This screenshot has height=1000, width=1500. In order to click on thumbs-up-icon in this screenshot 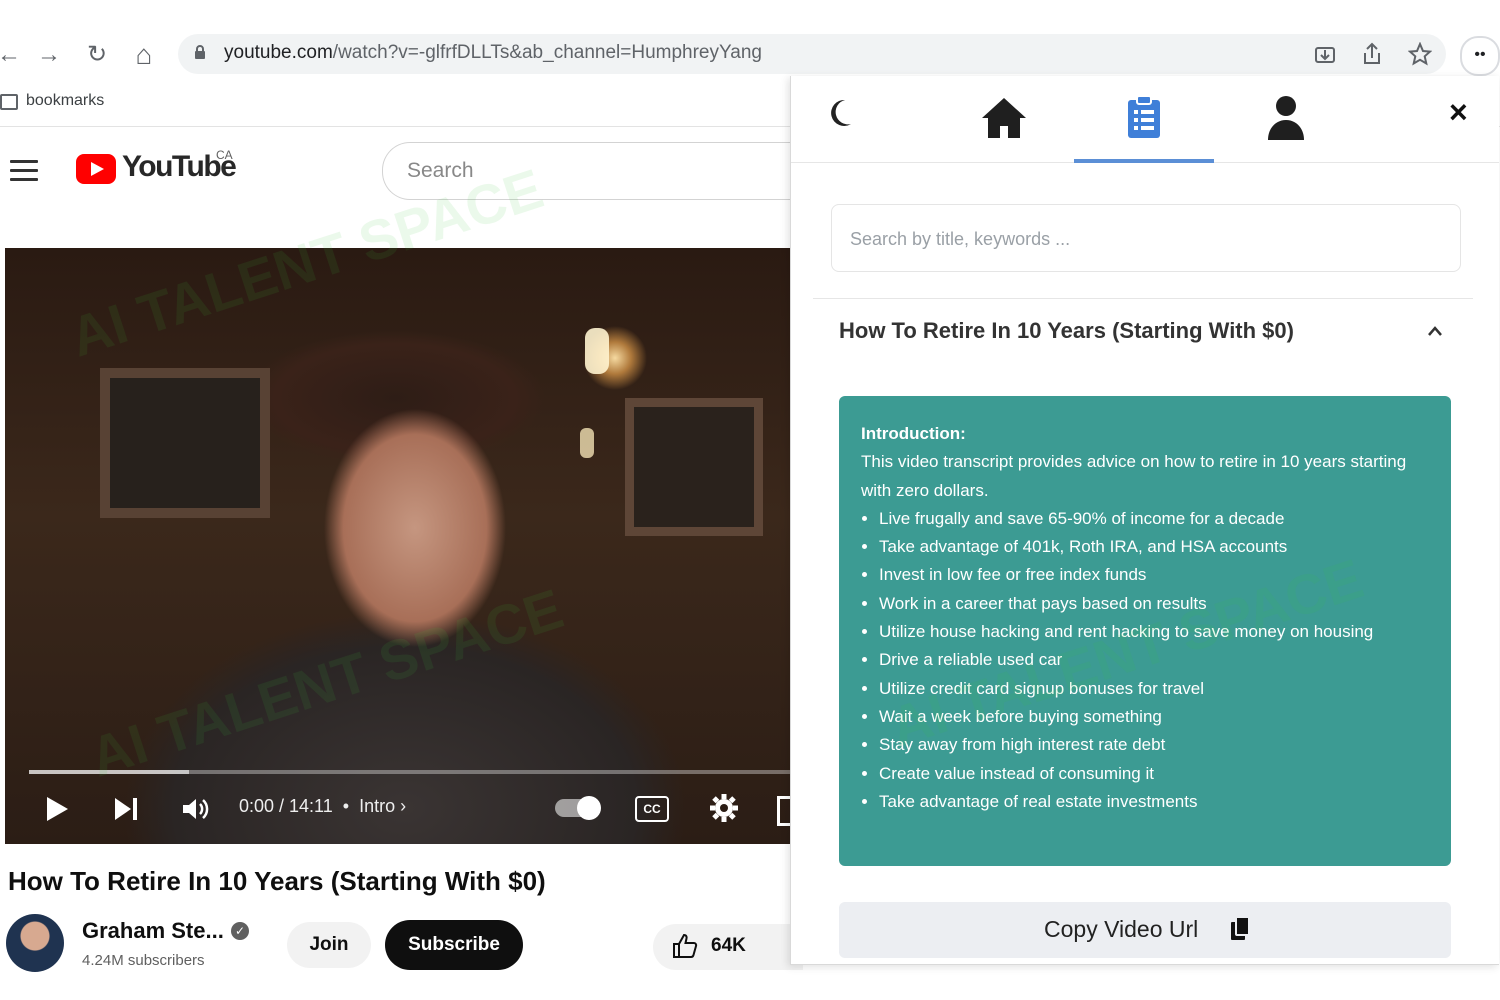, I will do `click(685, 949)`.